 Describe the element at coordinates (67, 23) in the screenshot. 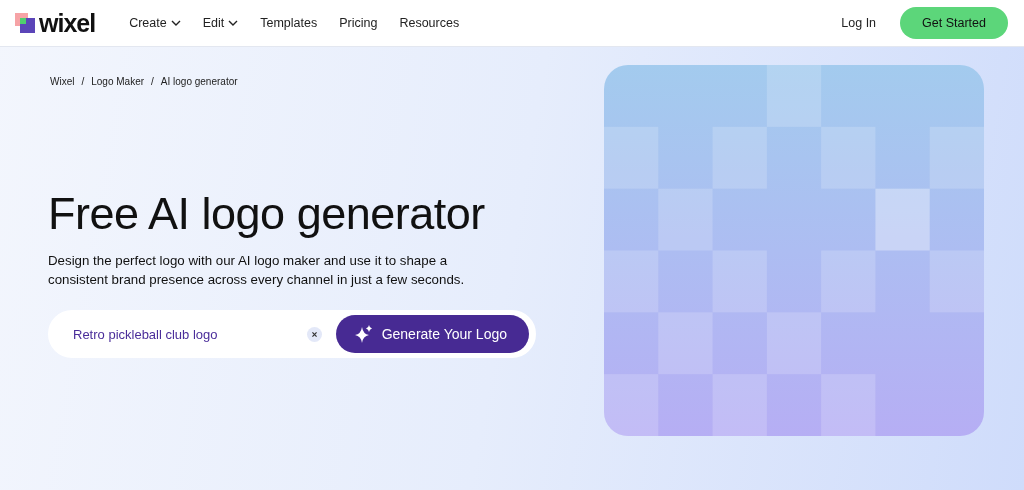

I see `brand-name: wixel` at that location.